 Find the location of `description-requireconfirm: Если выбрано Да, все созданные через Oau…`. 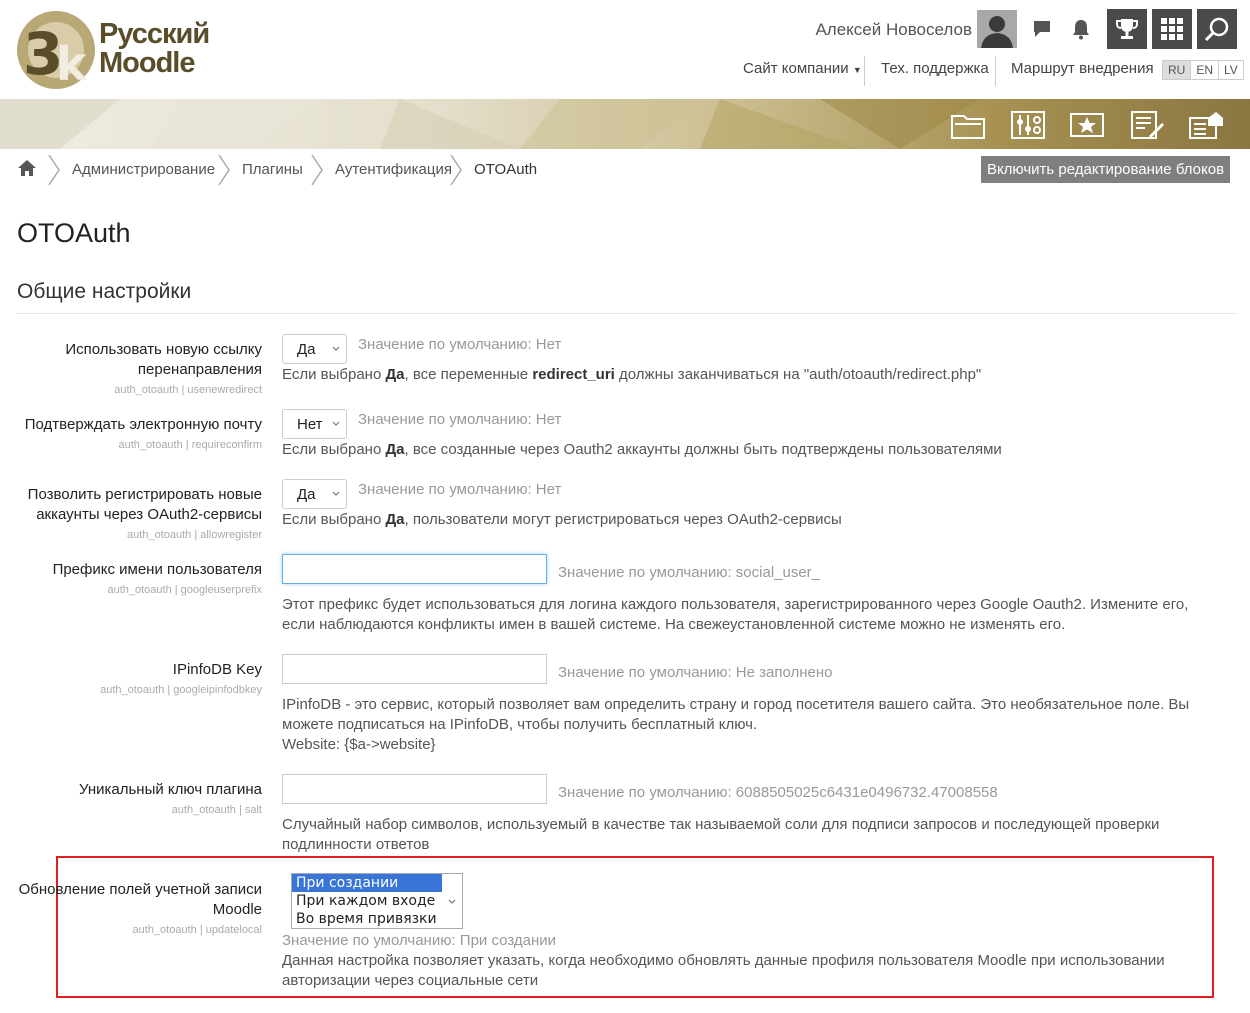

description-requireconfirm: Если выбрано Да, все созданные через Oau… is located at coordinates (642, 449).